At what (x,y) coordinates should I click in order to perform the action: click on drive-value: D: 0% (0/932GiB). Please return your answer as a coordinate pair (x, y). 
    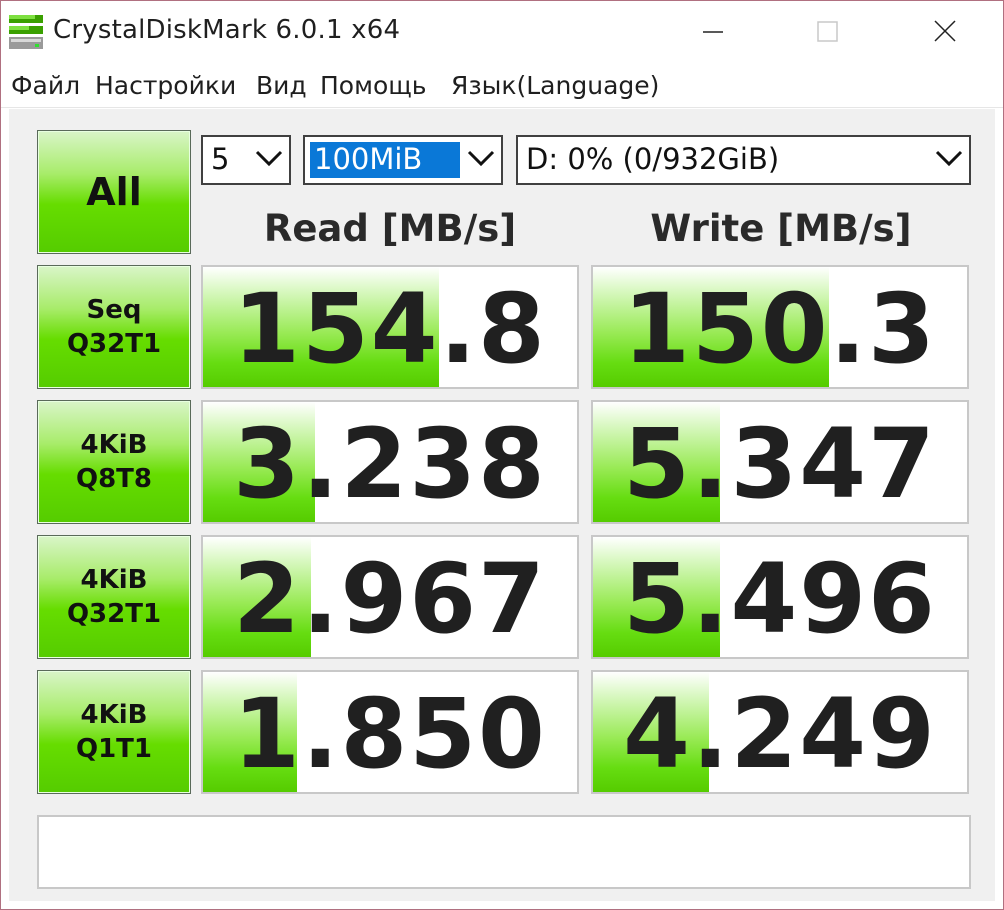
    Looking at the image, I should click on (653, 159).